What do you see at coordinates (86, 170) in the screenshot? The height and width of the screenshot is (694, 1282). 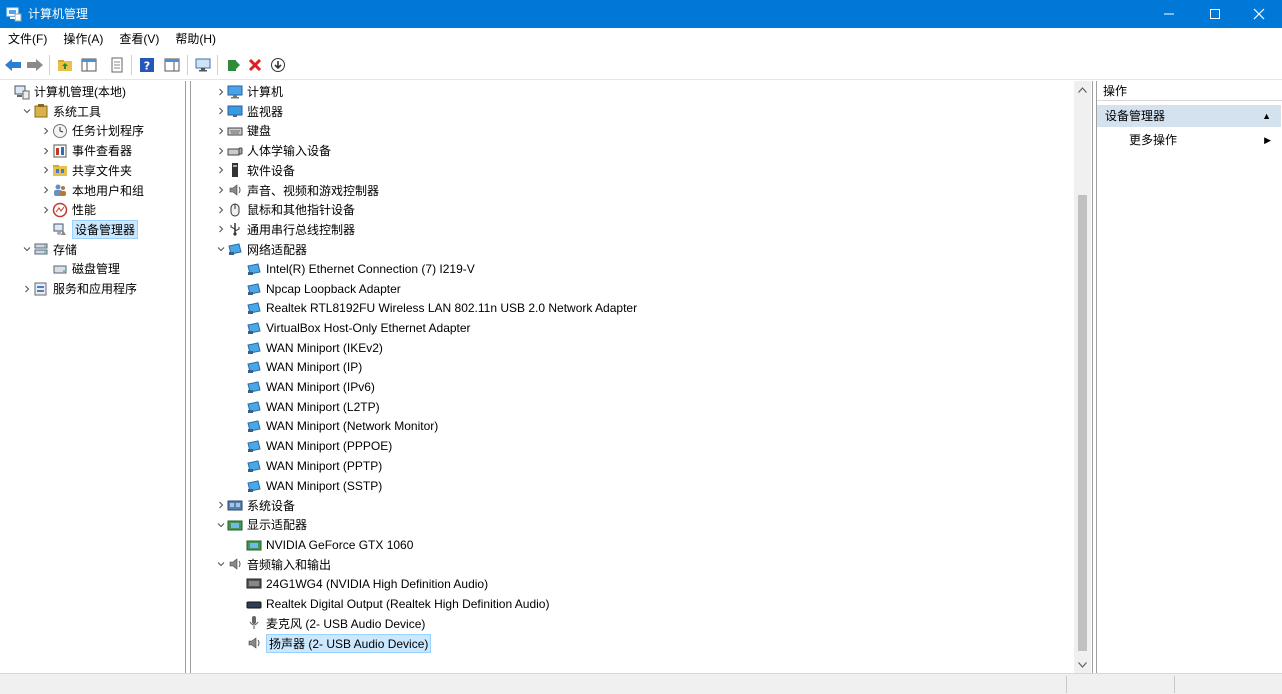 I see `nav-tree-item: 共享文件夹` at bounding box center [86, 170].